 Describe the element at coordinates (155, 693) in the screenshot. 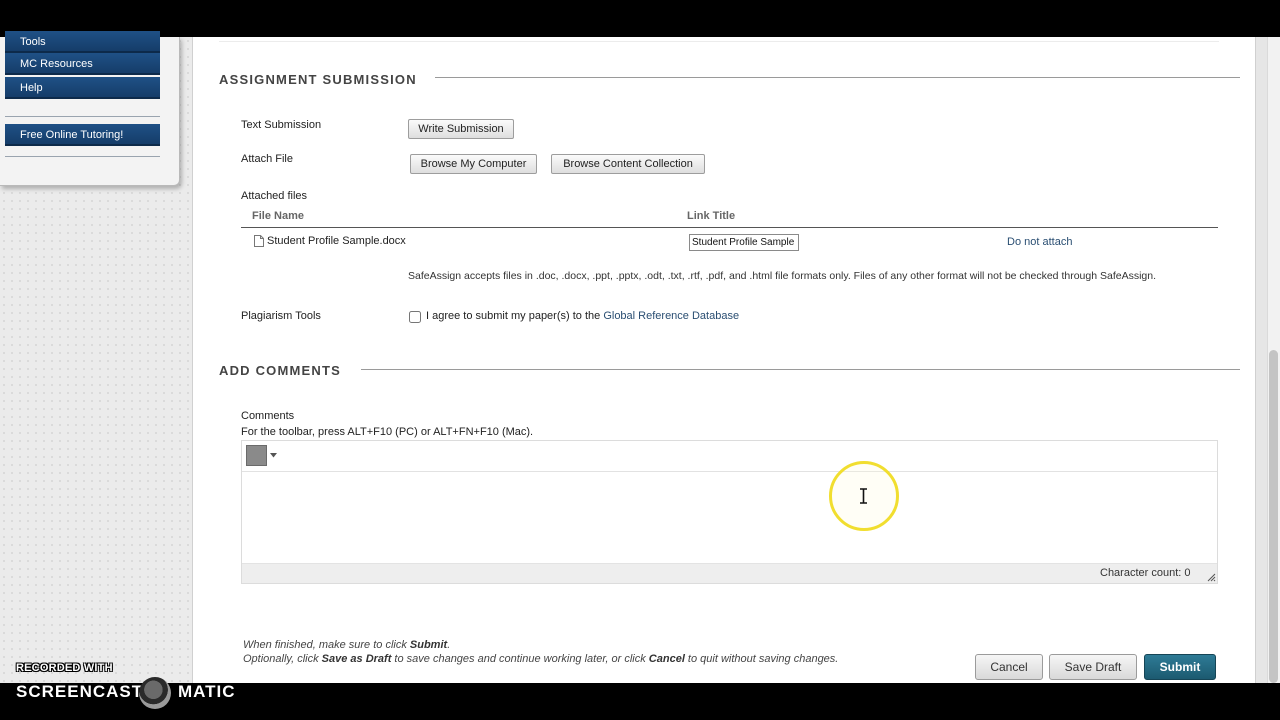

I see `screencast-logo-icon` at that location.